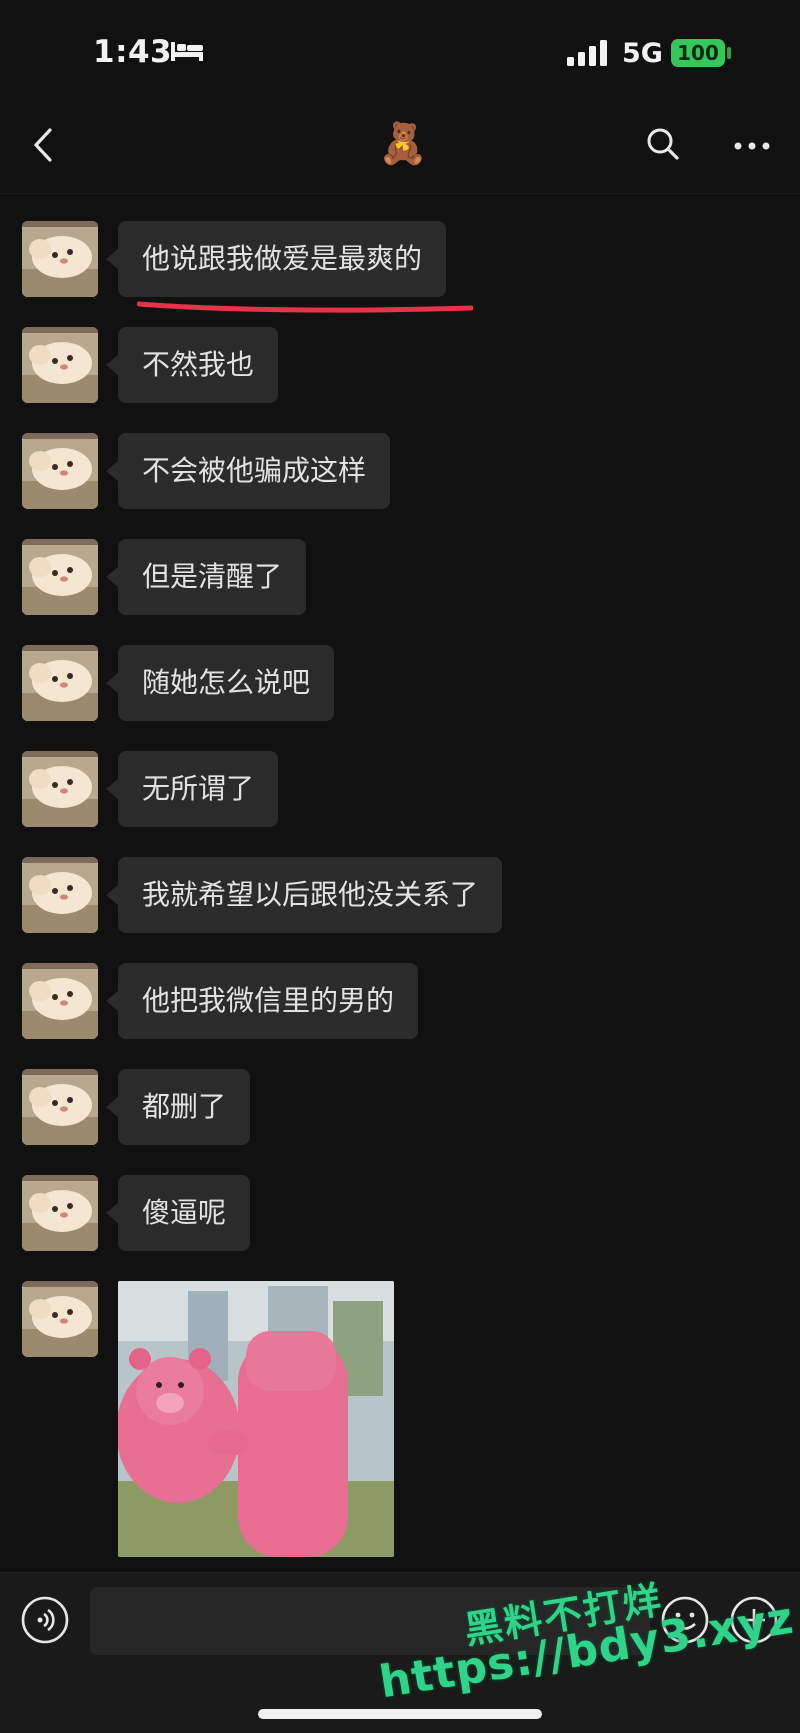  Describe the element at coordinates (45, 1620) in the screenshot. I see `voice-input-icon` at that location.